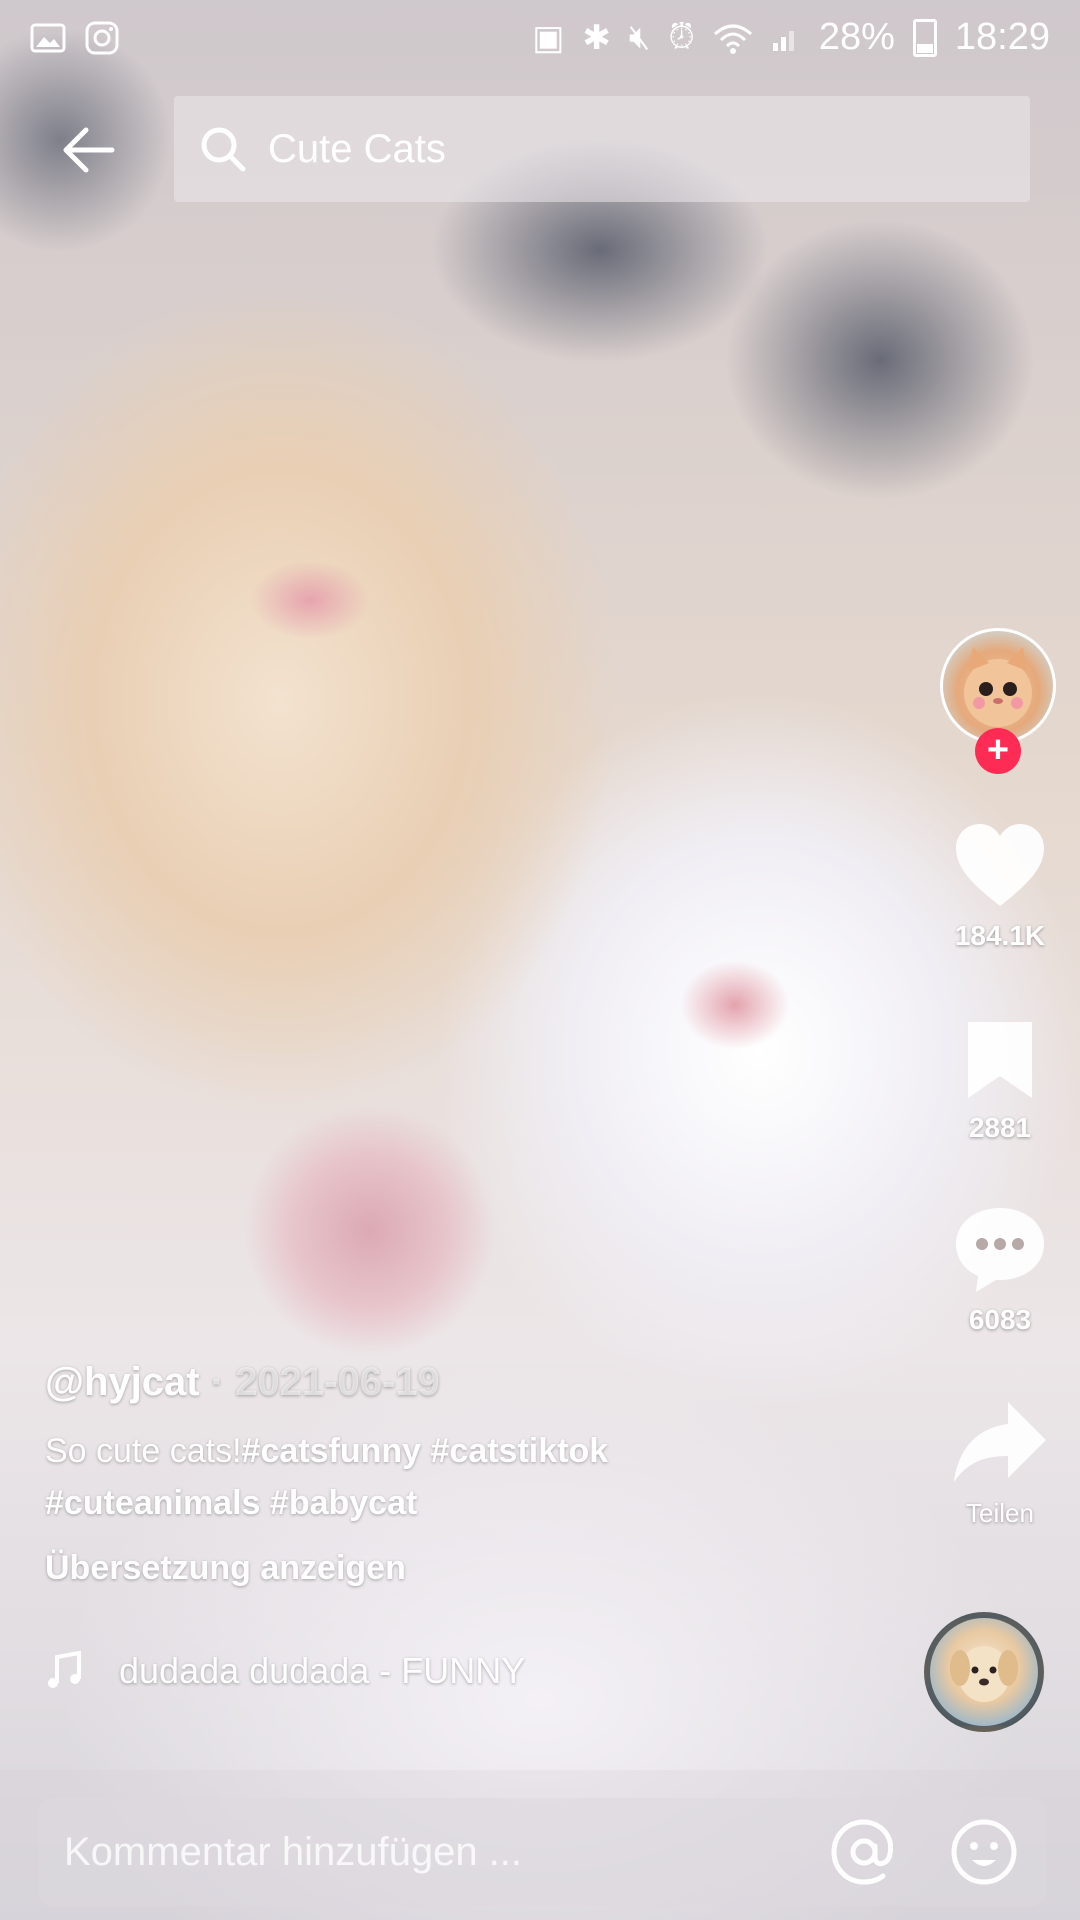 This screenshot has height=1920, width=1080. Describe the element at coordinates (783, 40) in the screenshot. I see `signal-icon` at that location.